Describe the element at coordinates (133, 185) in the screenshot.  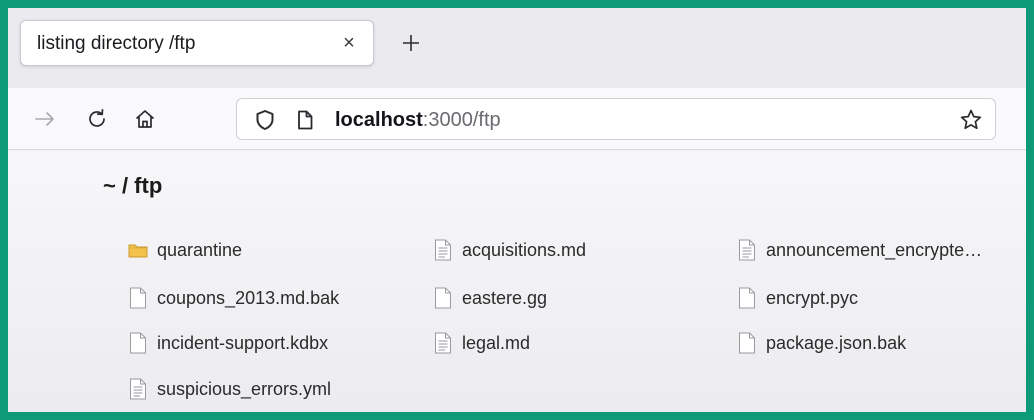
I see `page-title: ~ / ftp` at that location.